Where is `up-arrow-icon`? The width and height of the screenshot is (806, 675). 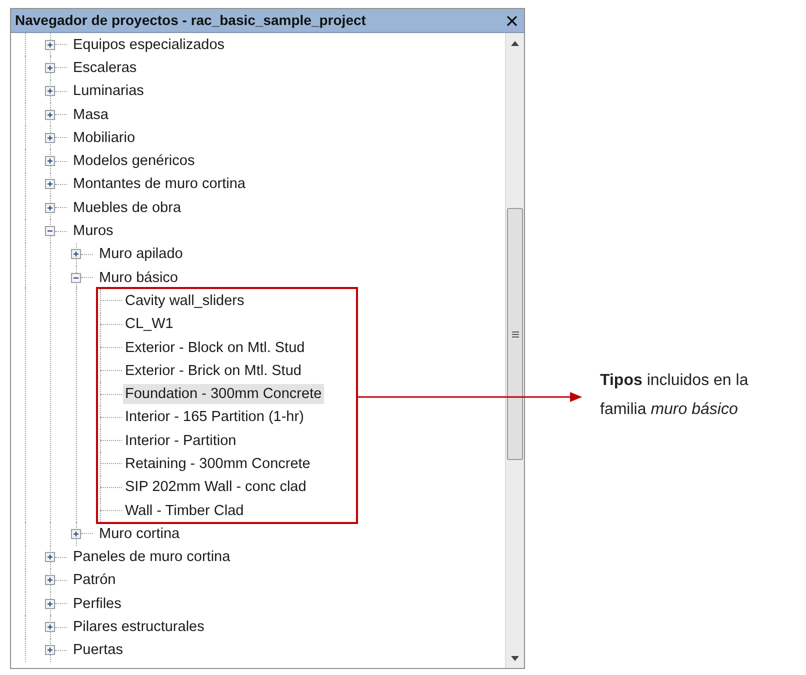
up-arrow-icon is located at coordinates (515, 43).